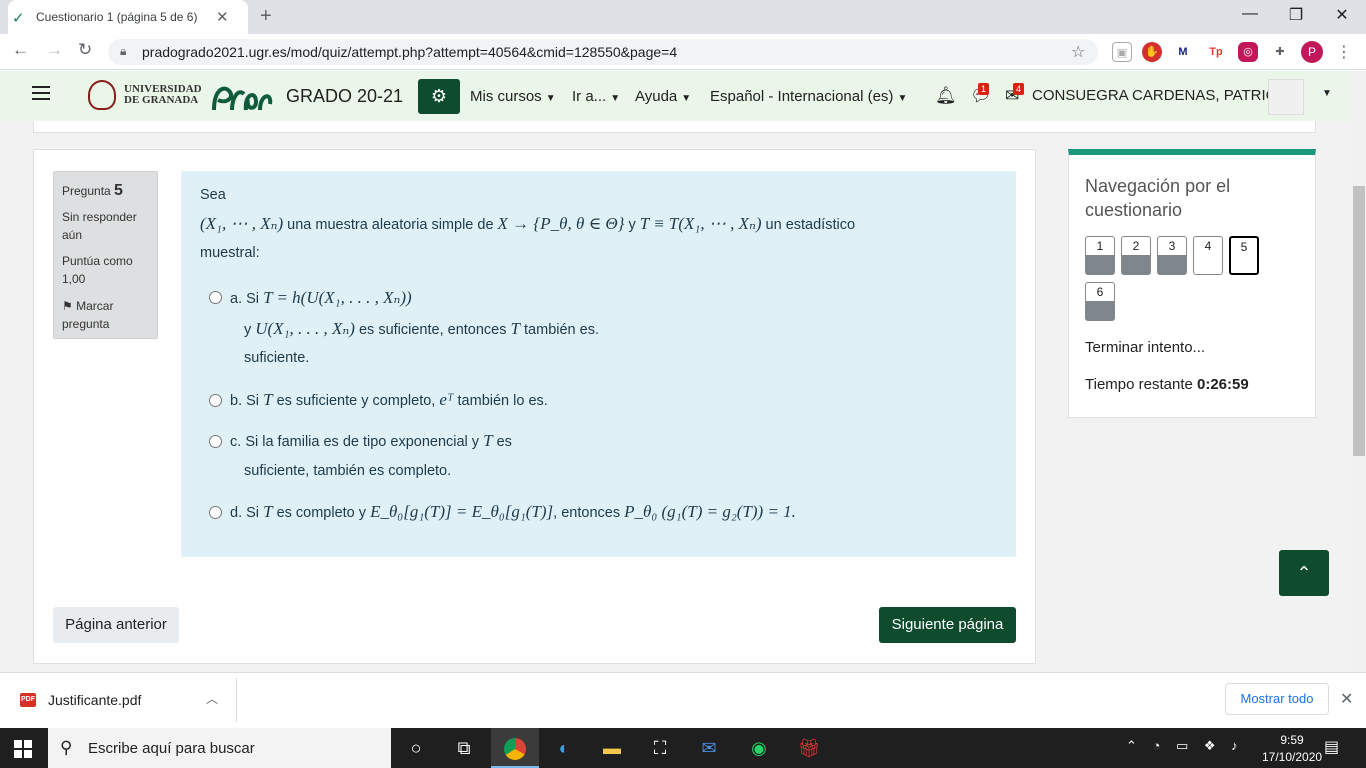 The height and width of the screenshot is (768, 1366). What do you see at coordinates (266, 16) in the screenshot?
I see `new-tab-button: +` at bounding box center [266, 16].